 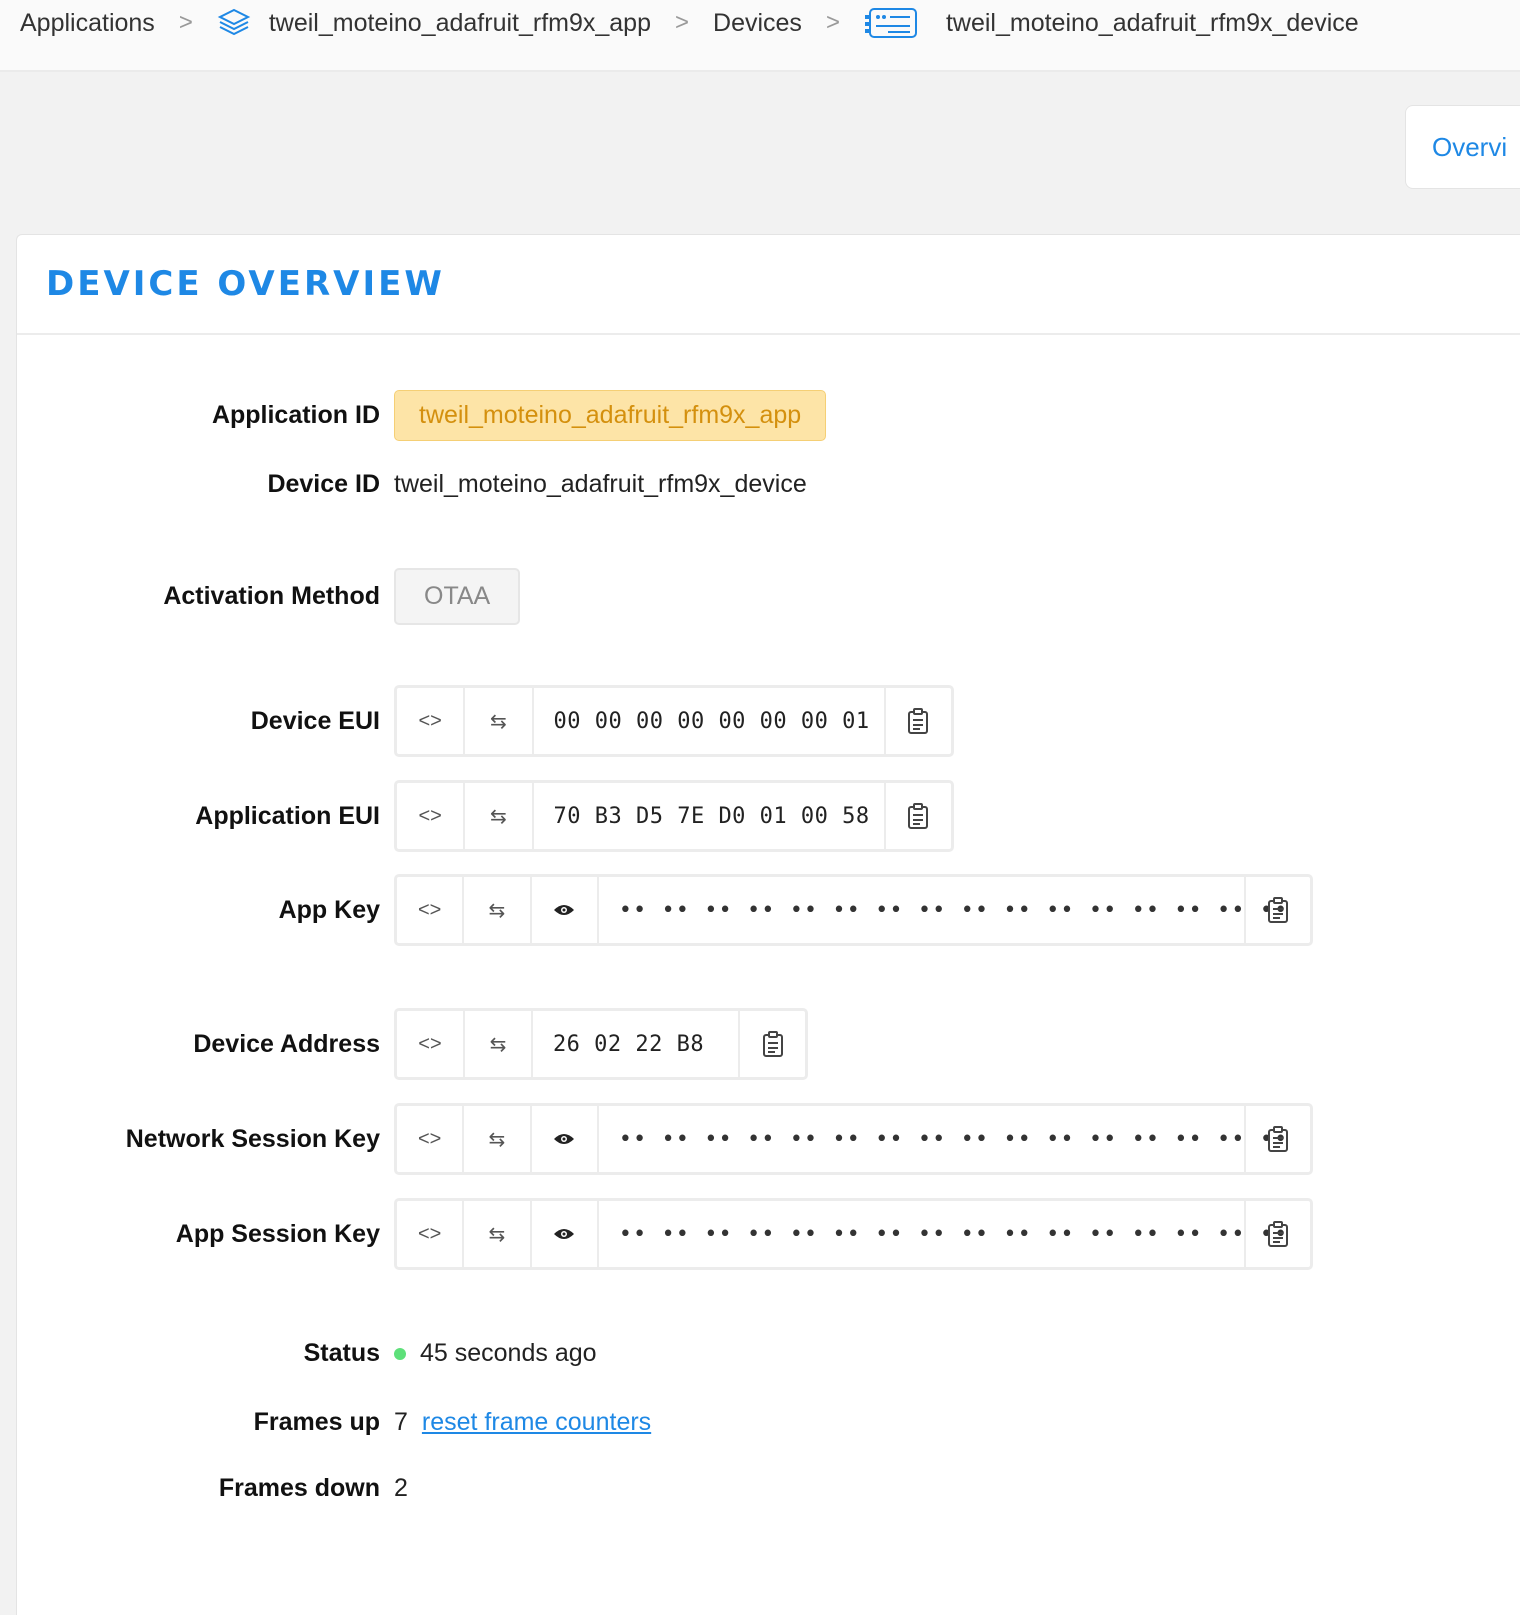 I want to click on device-address-row: Device Address <> ⇆ 26 02 22 B8, so click(x=412, y=1044).